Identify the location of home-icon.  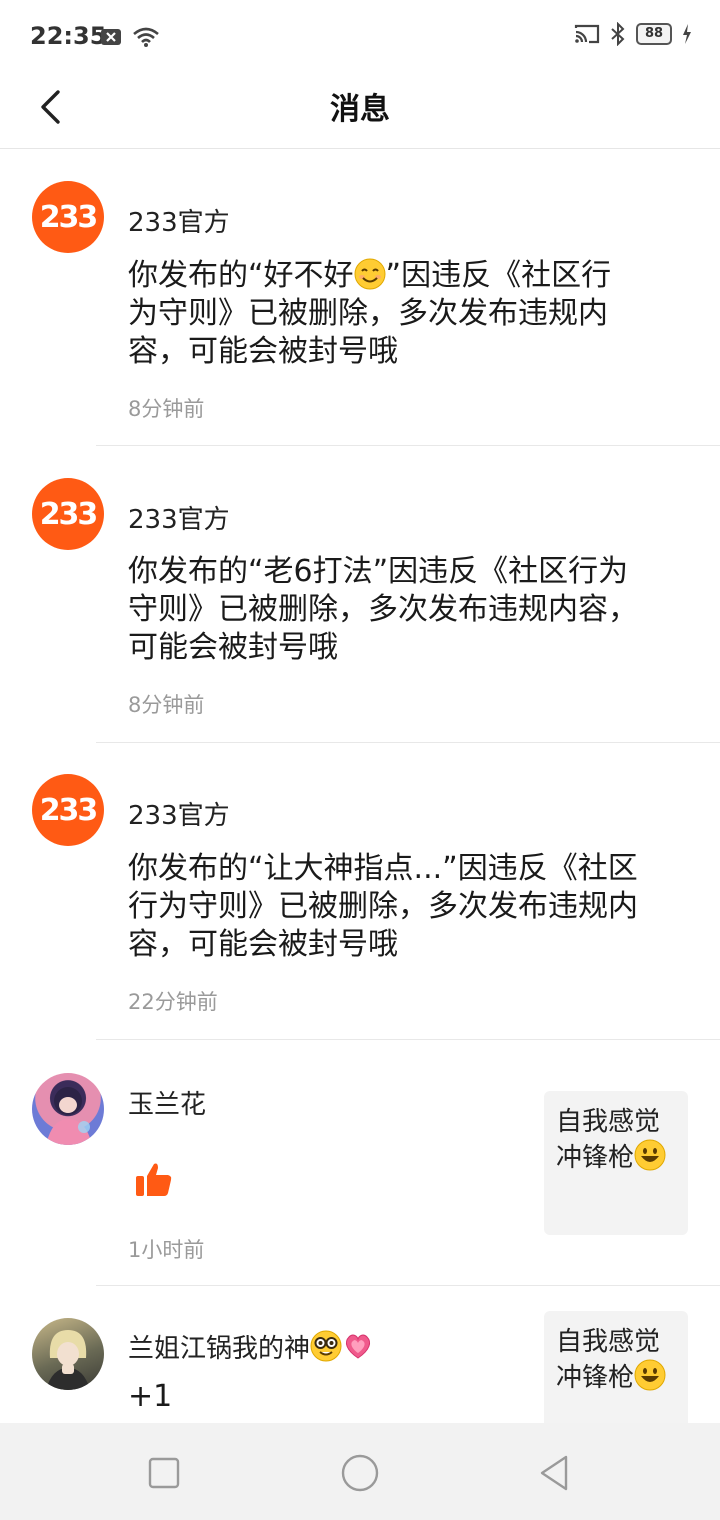
(360, 1473).